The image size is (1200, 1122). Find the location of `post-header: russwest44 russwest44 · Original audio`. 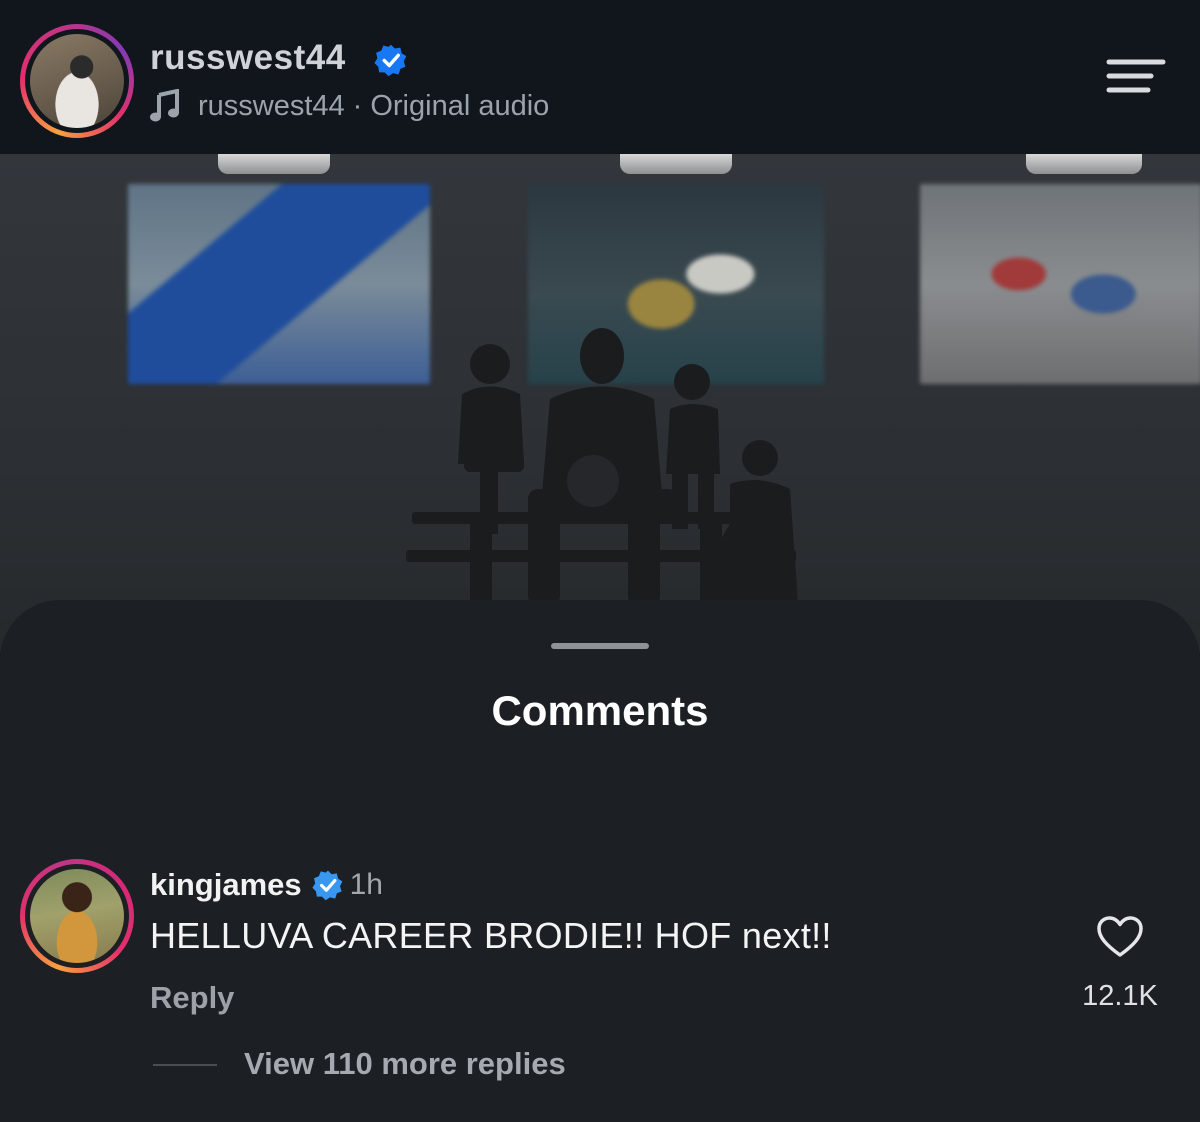

post-header: russwest44 russwest44 · Original audio is located at coordinates (600, 77).